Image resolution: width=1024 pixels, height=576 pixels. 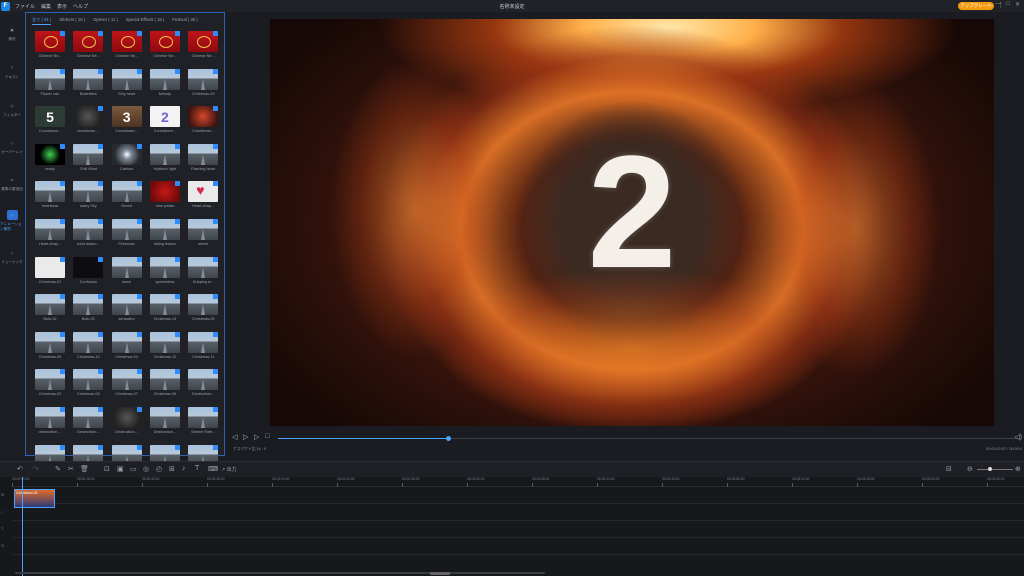 I want to click on effect-item: Christmas-08, so click(x=88, y=382).